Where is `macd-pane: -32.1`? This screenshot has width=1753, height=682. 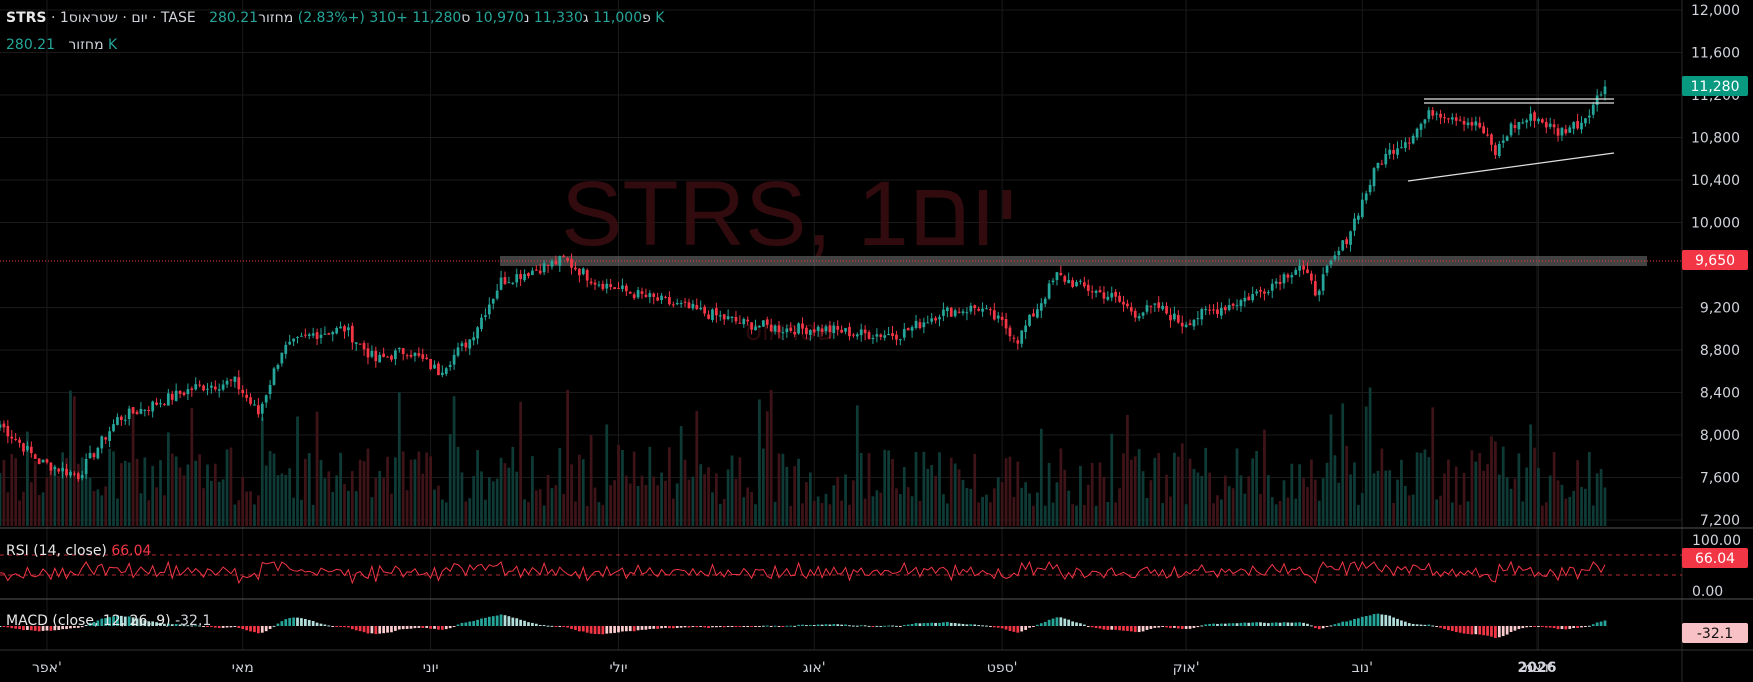
macd-pane: -32.1 is located at coordinates (874, 628).